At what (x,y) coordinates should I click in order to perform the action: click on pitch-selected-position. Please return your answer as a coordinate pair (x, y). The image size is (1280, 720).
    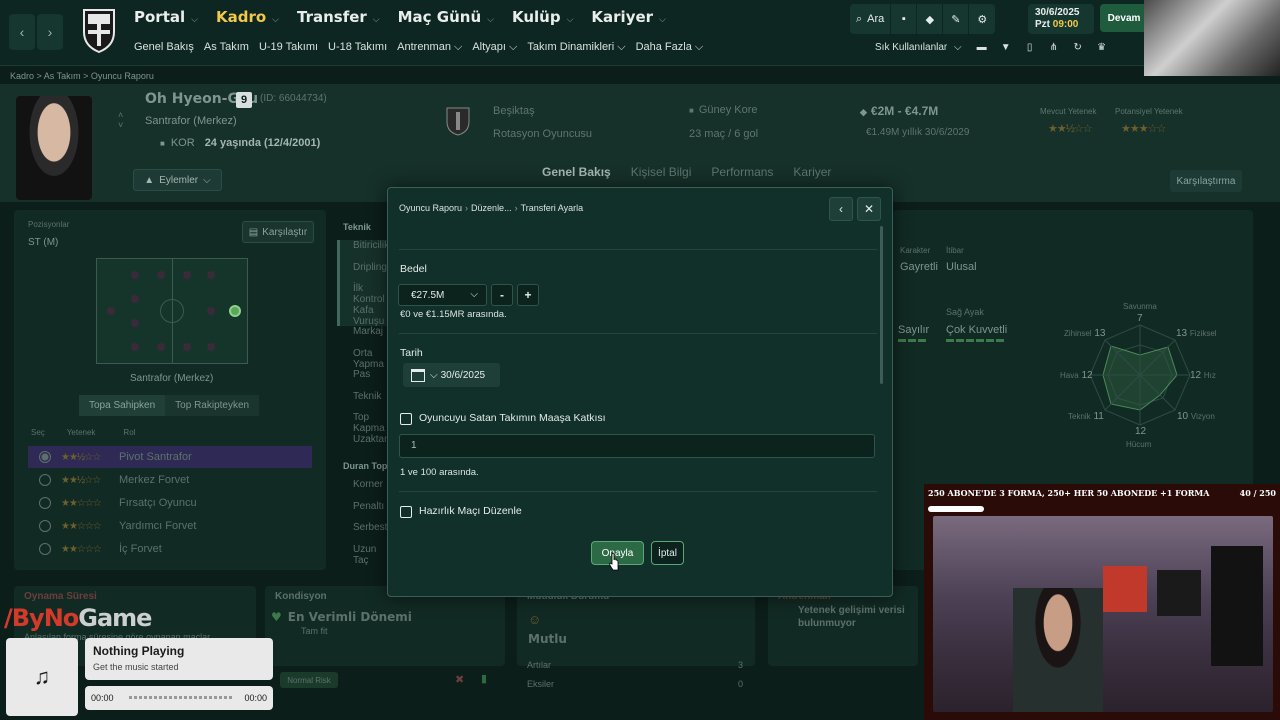
    Looking at the image, I should click on (235, 311).